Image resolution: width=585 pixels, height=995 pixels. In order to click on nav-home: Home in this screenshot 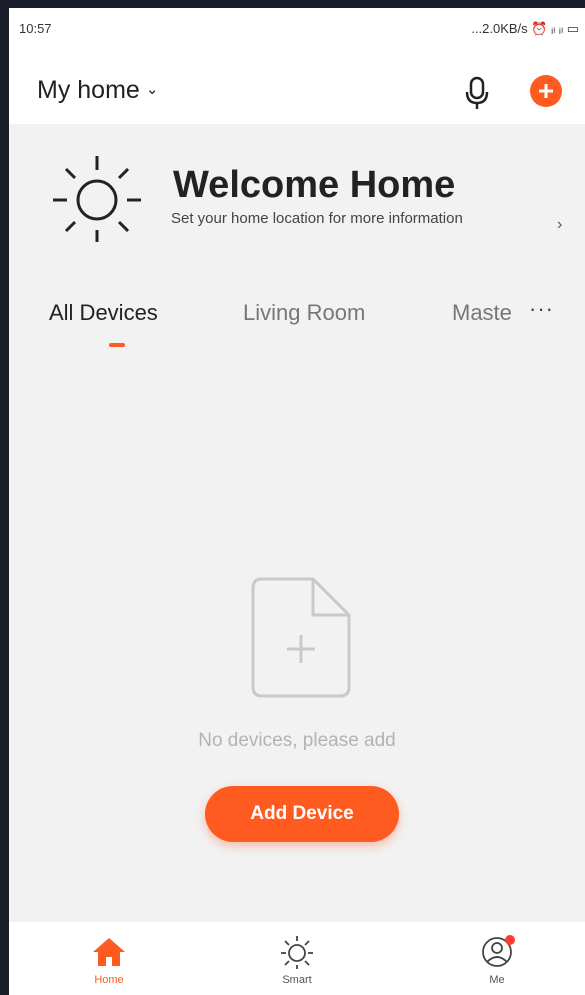, I will do `click(109, 958)`.